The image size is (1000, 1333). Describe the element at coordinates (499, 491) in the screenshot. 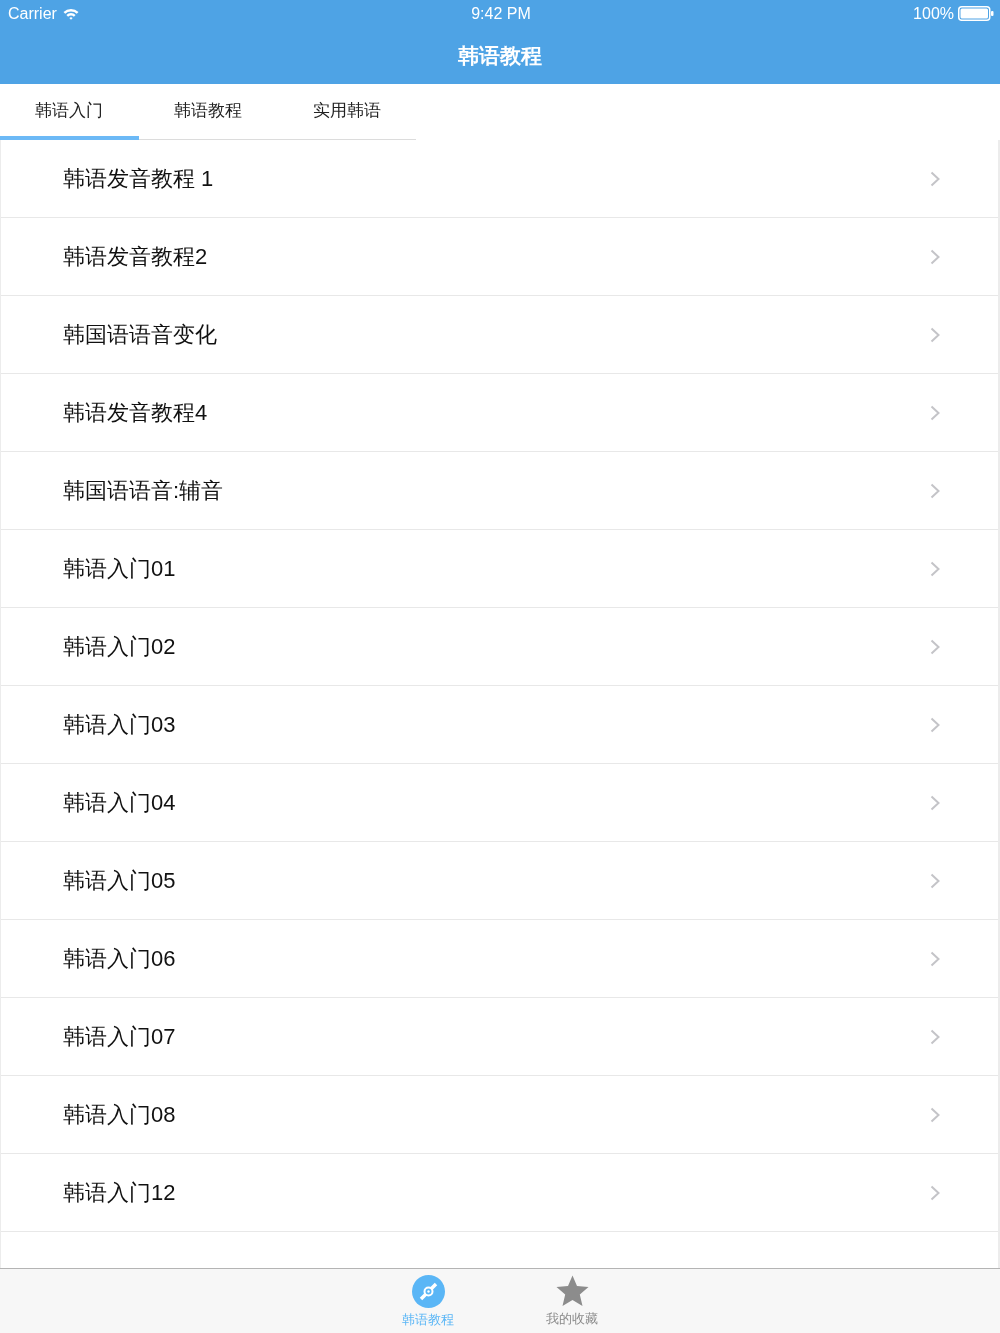

I see `lesson-row: 韩国语语音:辅音` at that location.